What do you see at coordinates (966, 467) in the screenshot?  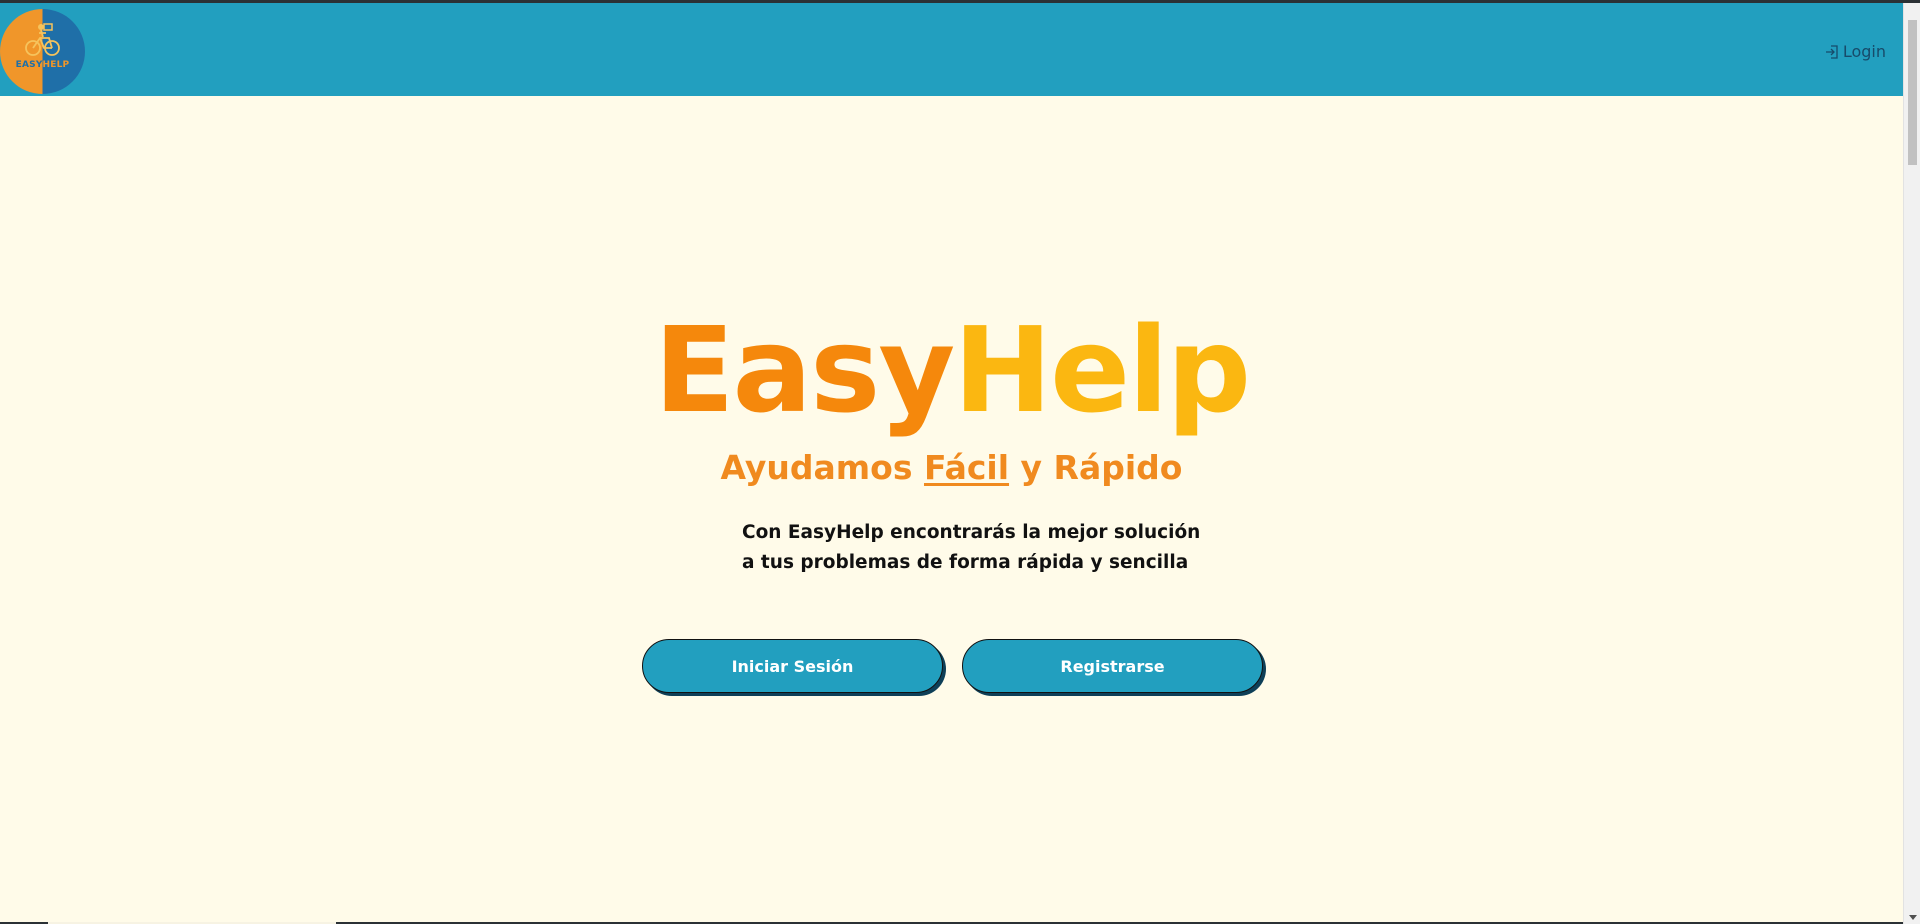 I see `subtitle-underlined-word: Fácil` at bounding box center [966, 467].